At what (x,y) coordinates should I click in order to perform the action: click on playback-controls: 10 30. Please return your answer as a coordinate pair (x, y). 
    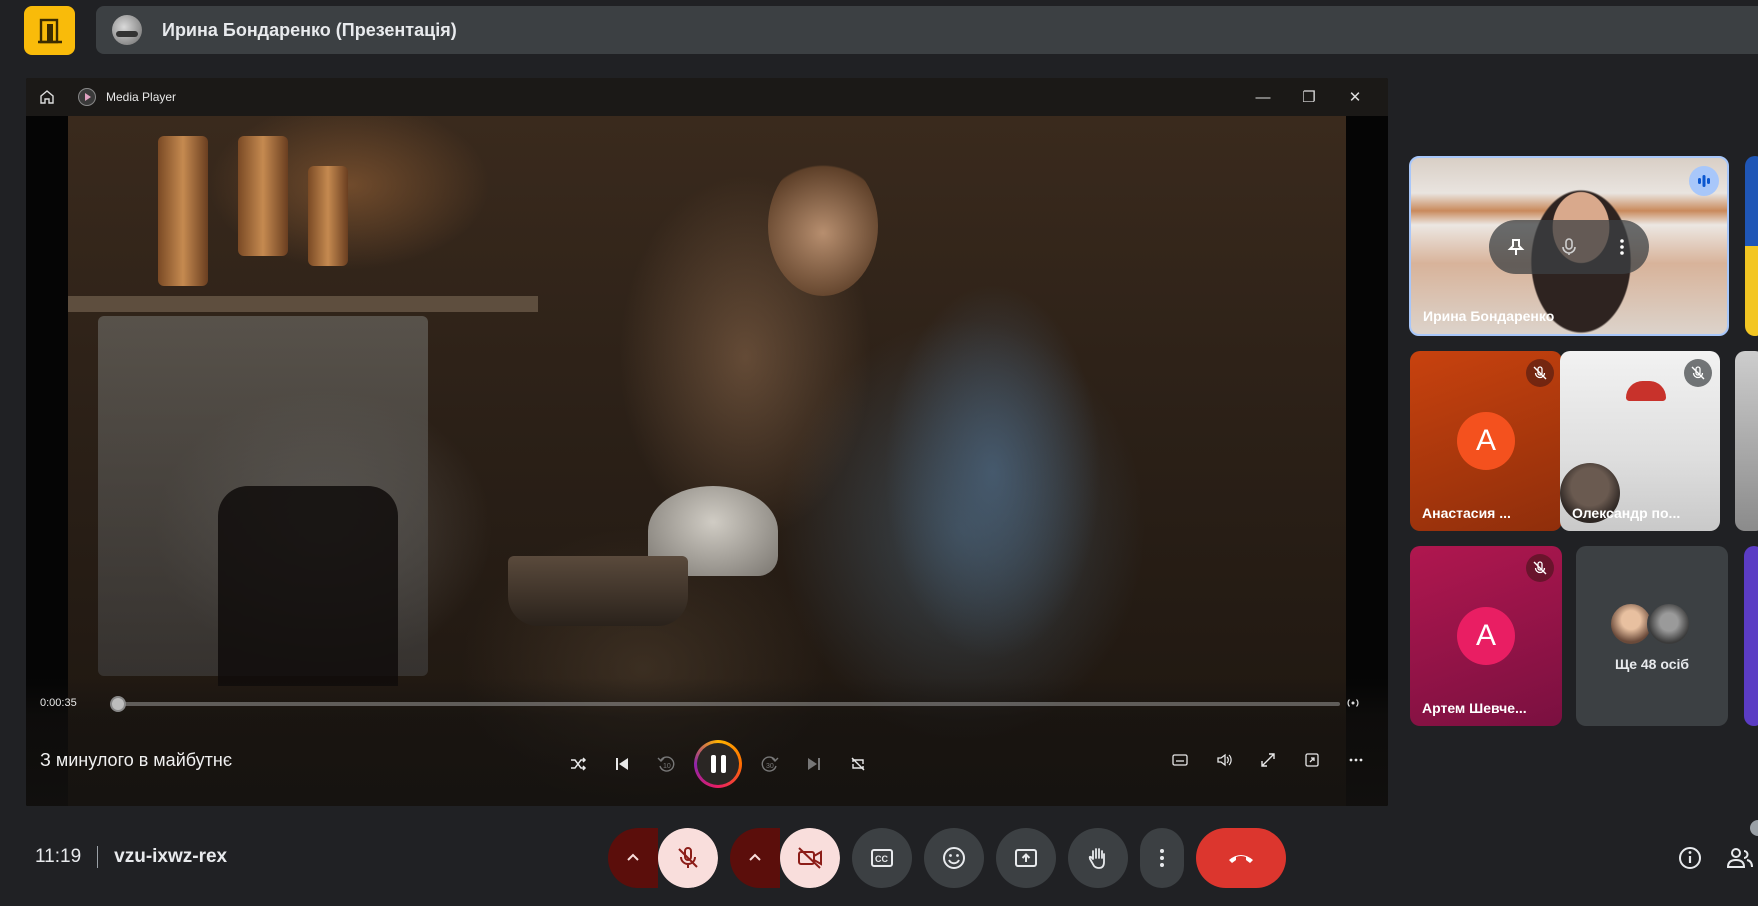
    Looking at the image, I should click on (718, 764).